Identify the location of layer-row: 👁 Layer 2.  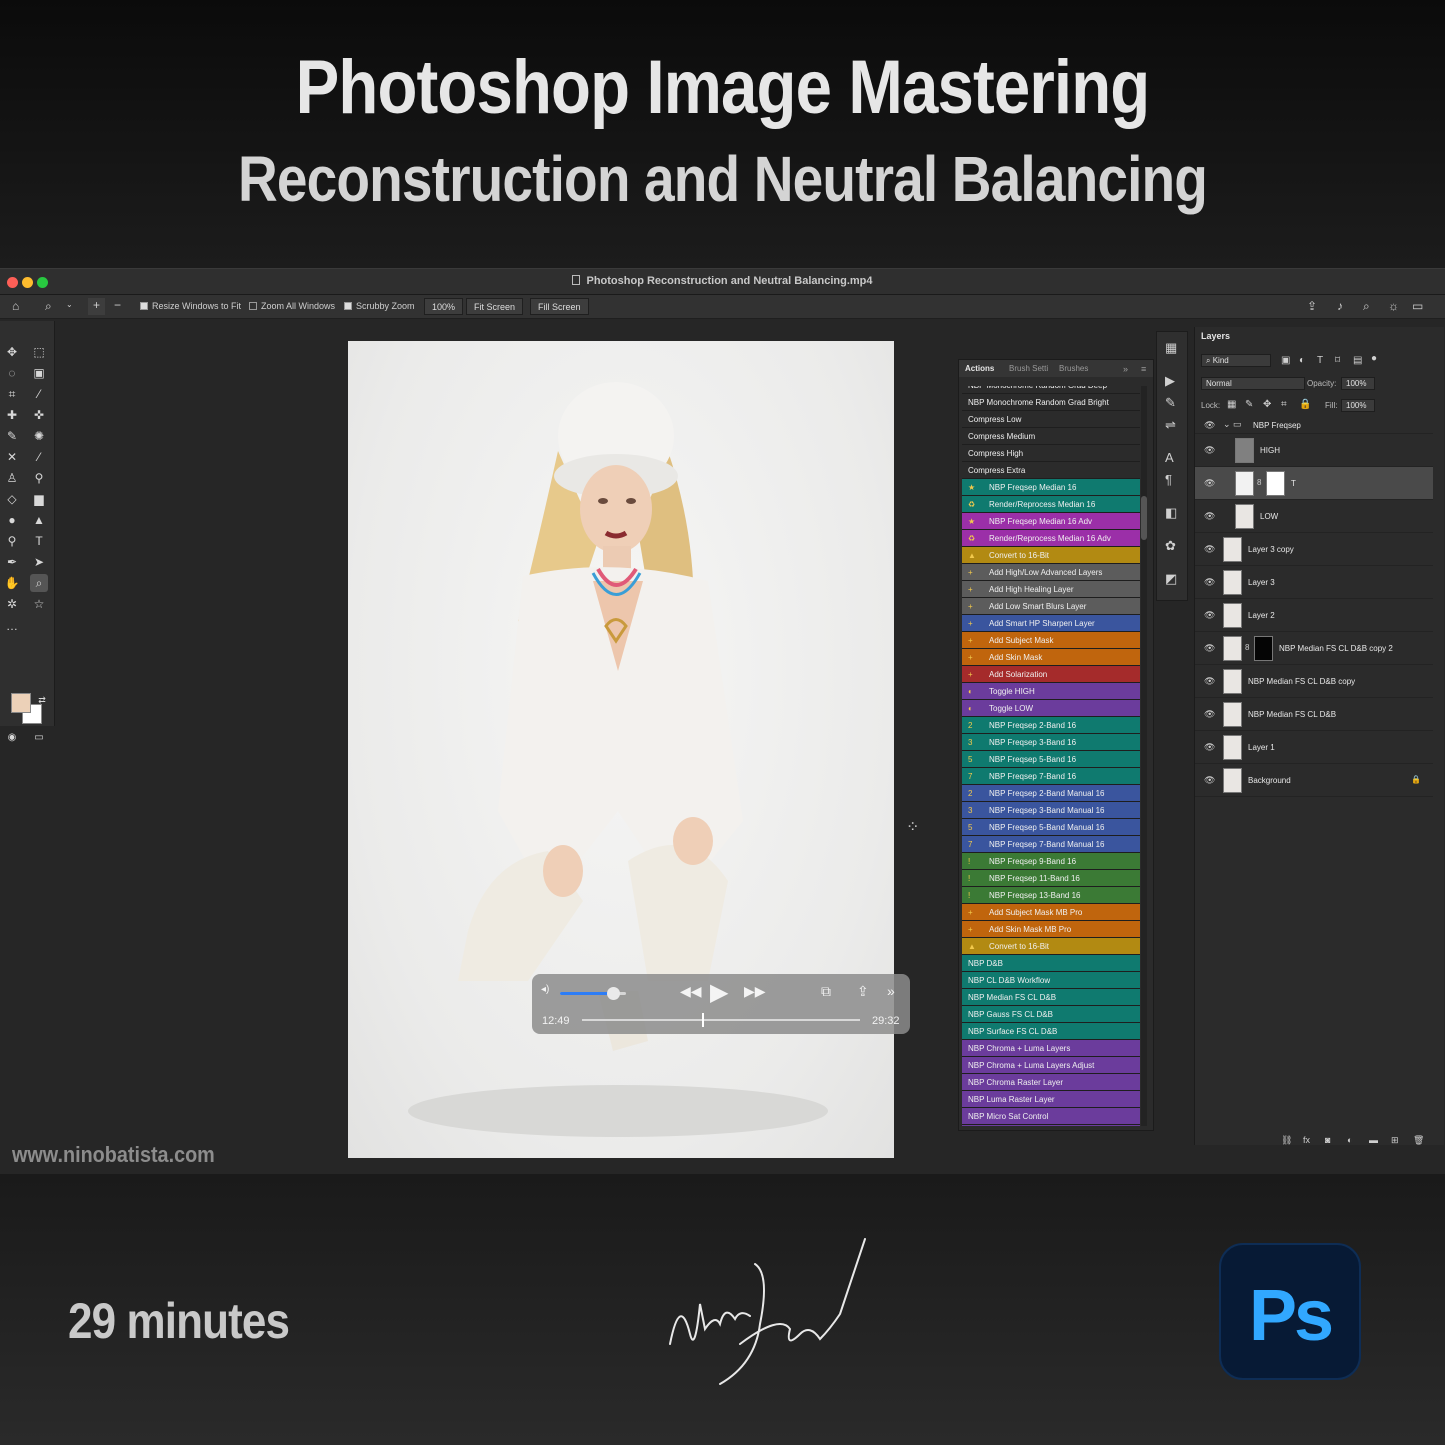
(1314, 615).